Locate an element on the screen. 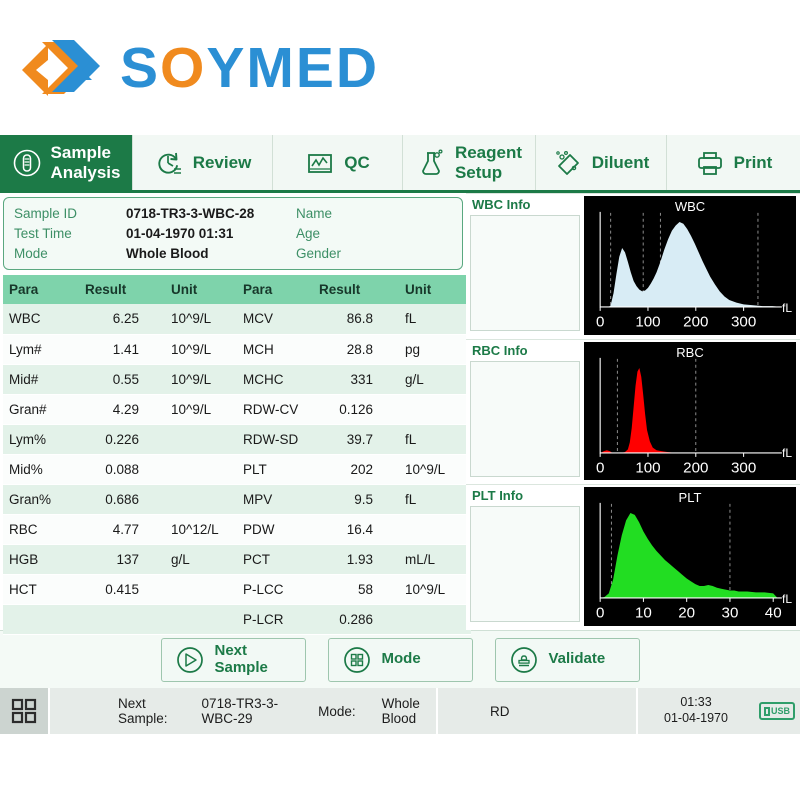  wbc-info-title: WBC Info is located at coordinates (501, 204).